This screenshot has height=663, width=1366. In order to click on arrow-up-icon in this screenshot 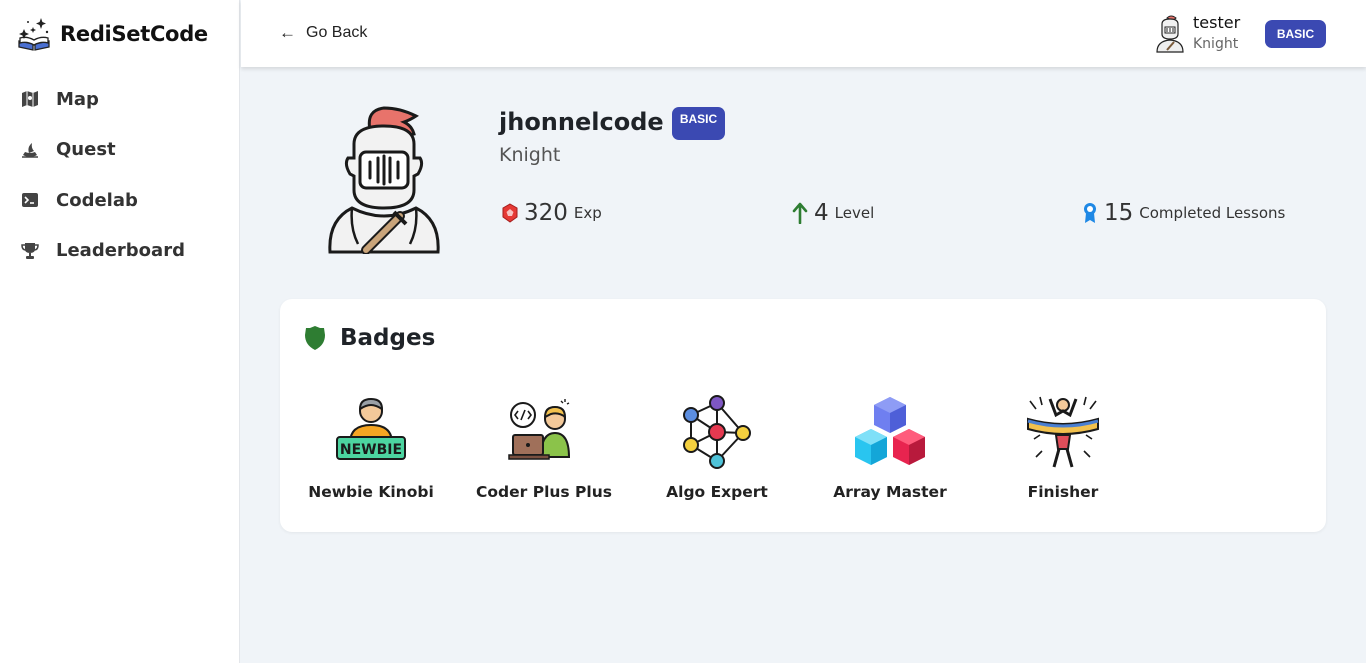, I will do `click(800, 213)`.